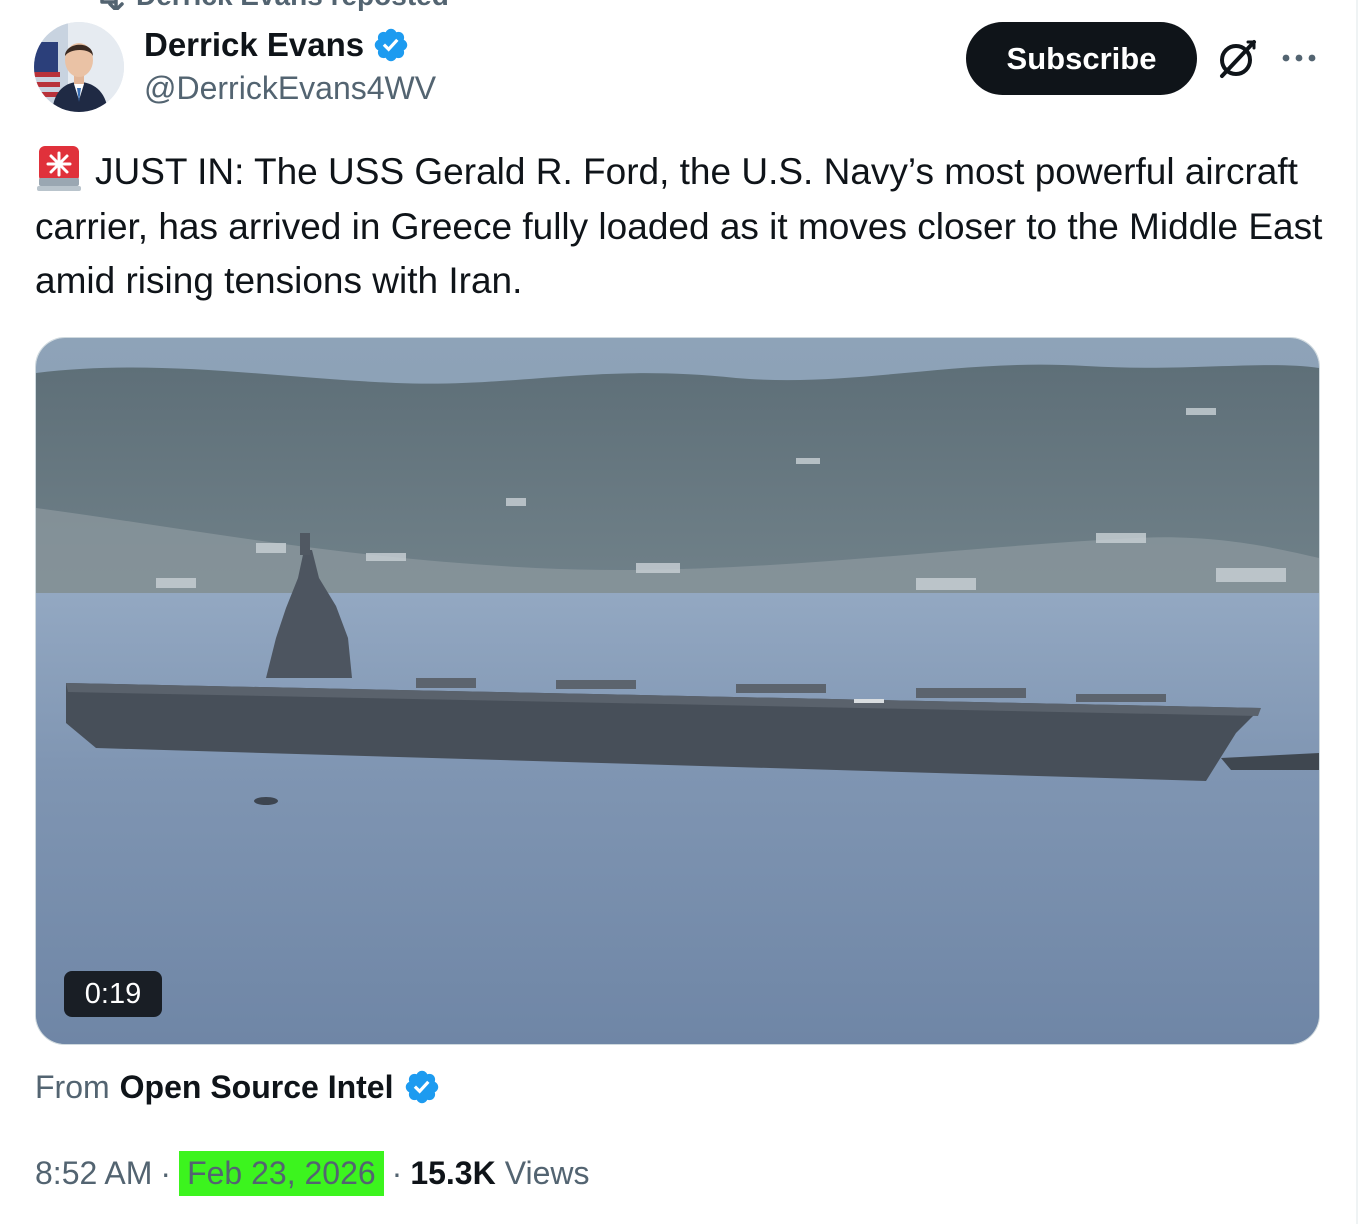 This screenshot has width=1372, height=1224. Describe the element at coordinates (113, 994) in the screenshot. I see `video-duration-badge: 0:19` at that location.